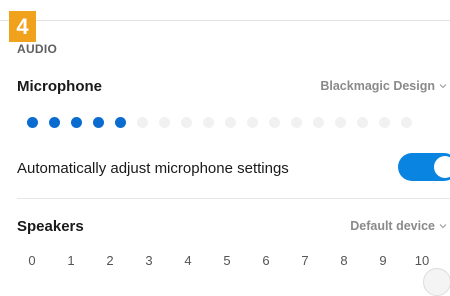 Image resolution: width=450 pixels, height=296 pixels. I want to click on volume-scale-tick: 5, so click(227, 260).